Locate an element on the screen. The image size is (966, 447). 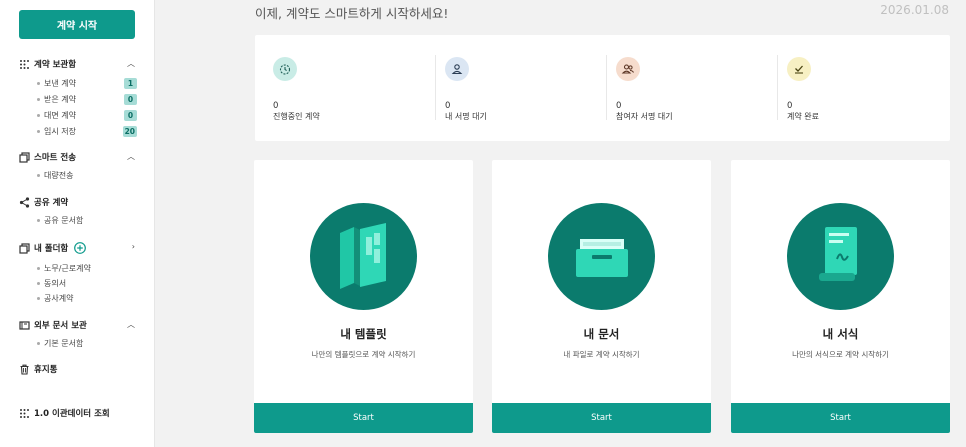
copy-icon is located at coordinates (24, 157).